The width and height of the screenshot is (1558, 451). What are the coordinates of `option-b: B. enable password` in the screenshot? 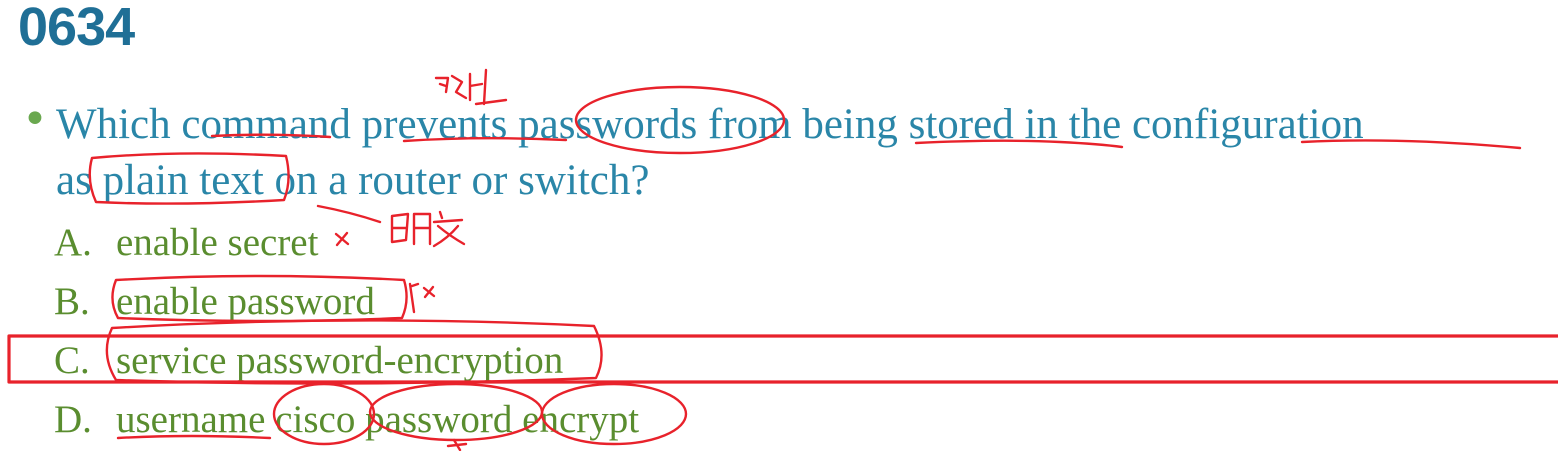 It's located at (346, 301).